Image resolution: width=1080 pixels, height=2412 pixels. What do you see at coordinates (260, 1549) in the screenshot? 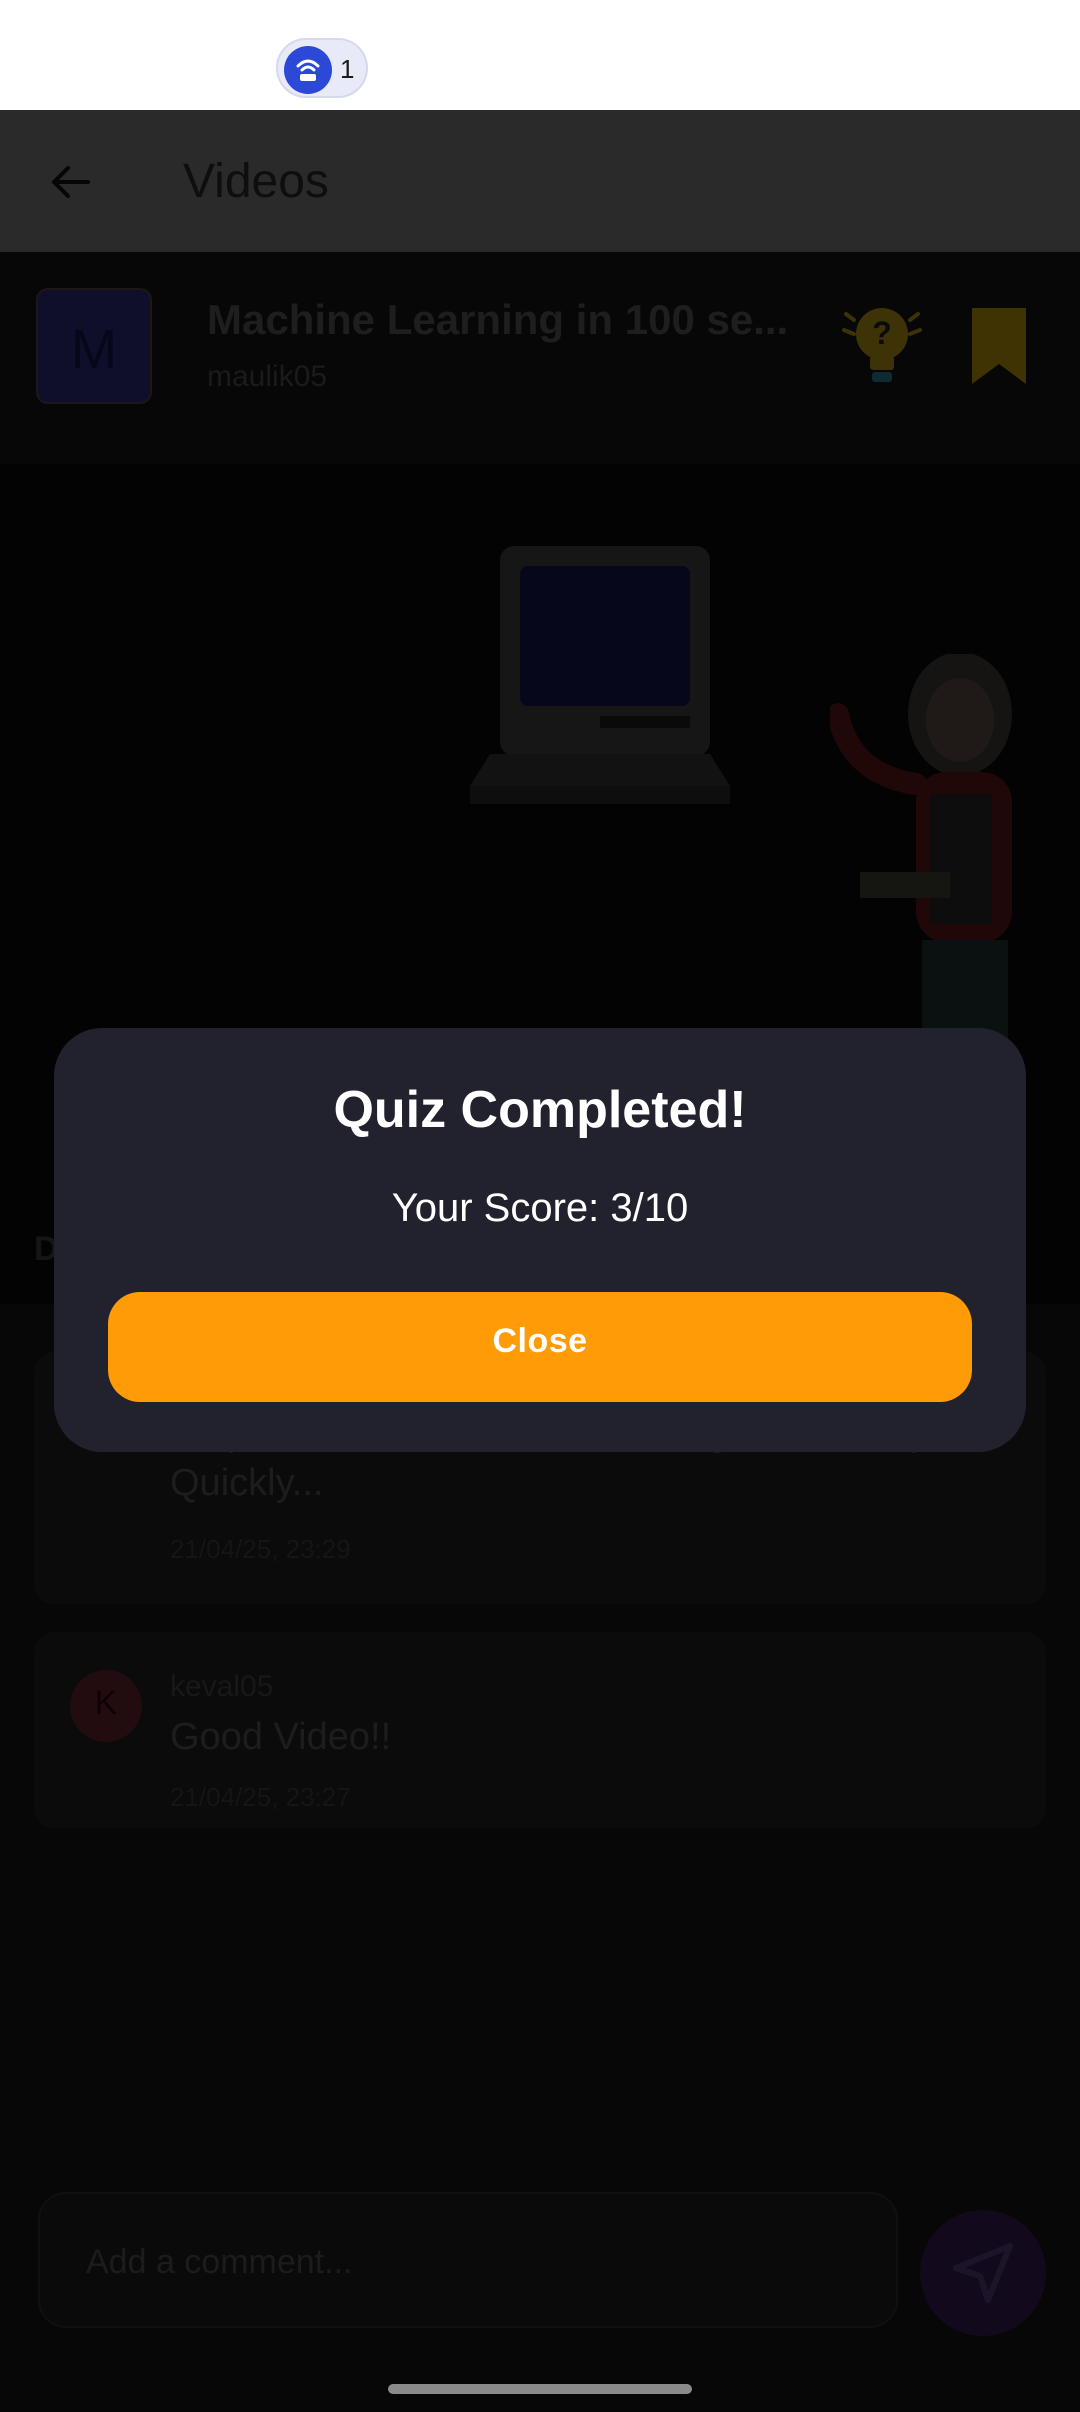
I see `comment-time: 21/04/25, 23:29` at bounding box center [260, 1549].